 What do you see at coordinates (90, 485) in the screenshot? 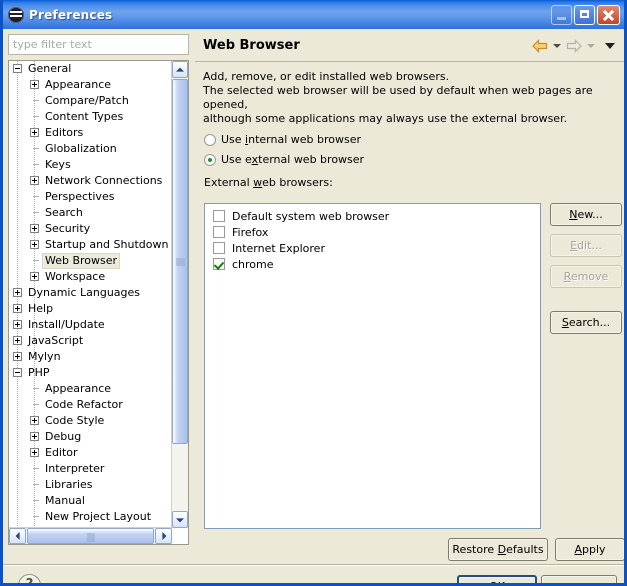
I see `tree-item-libraries: Libraries` at bounding box center [90, 485].